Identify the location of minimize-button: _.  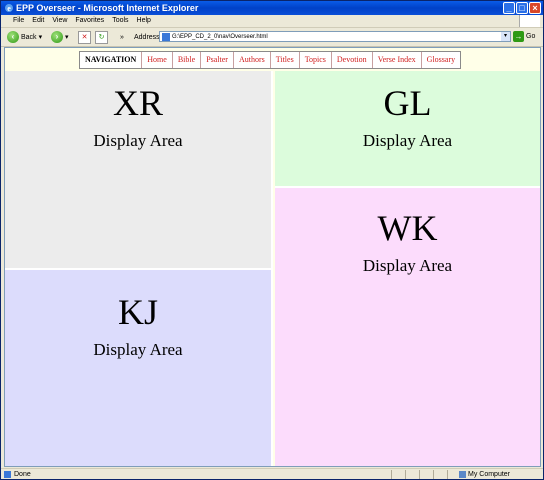
(509, 8).